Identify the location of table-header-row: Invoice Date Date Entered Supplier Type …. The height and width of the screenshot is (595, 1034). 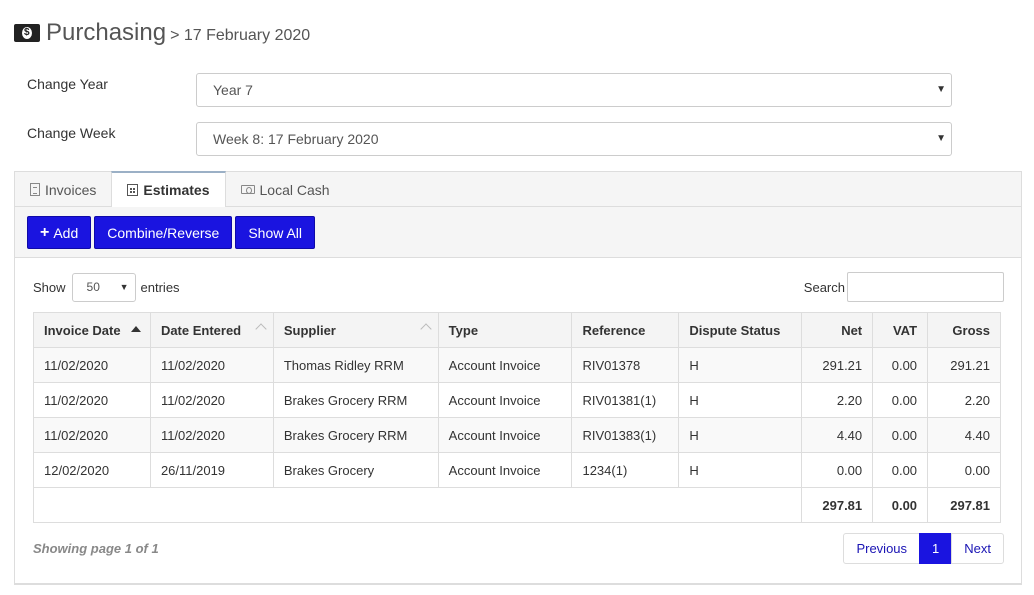
(517, 330).